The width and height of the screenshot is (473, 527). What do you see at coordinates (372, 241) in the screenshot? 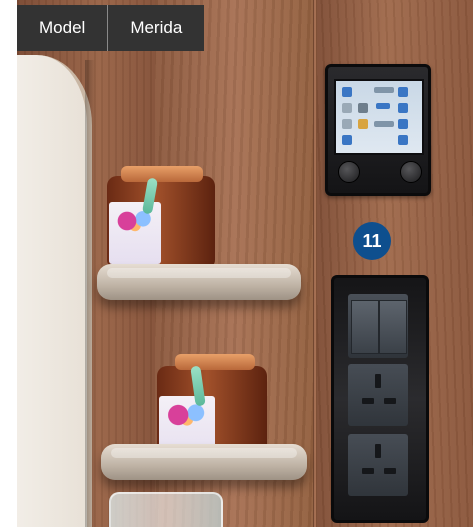
I see `callout-number-badge: 11` at bounding box center [372, 241].